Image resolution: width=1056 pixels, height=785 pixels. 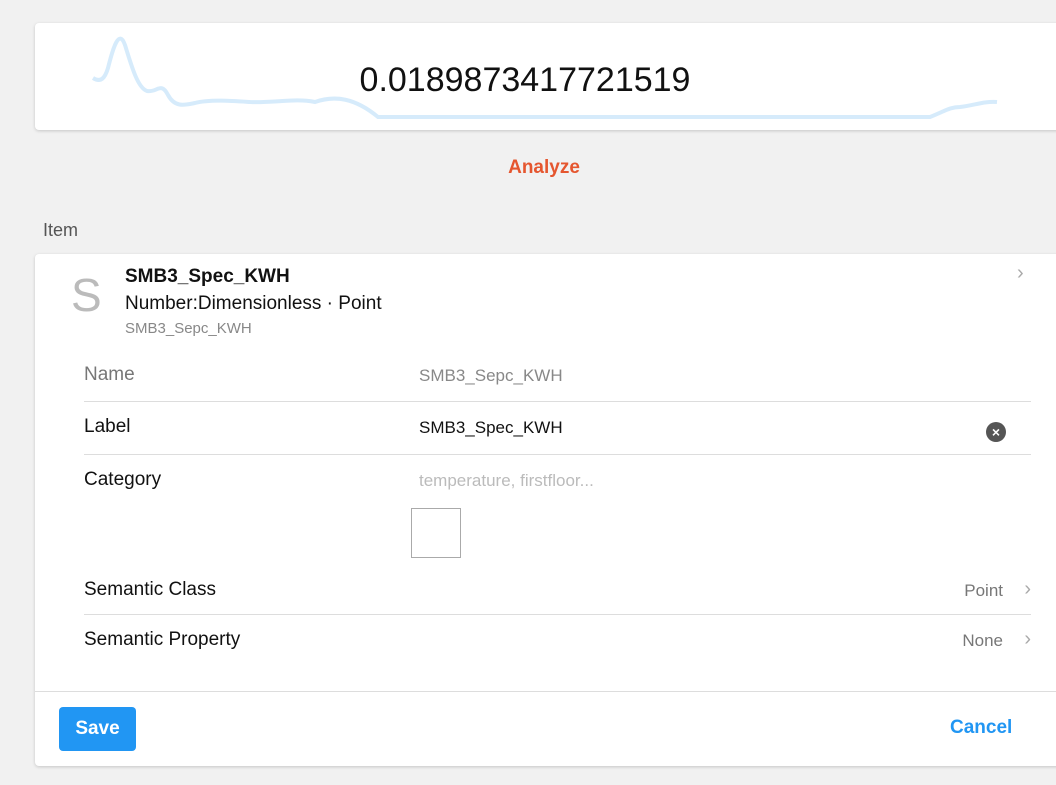 I want to click on semantic-property-value: None, so click(x=982, y=640).